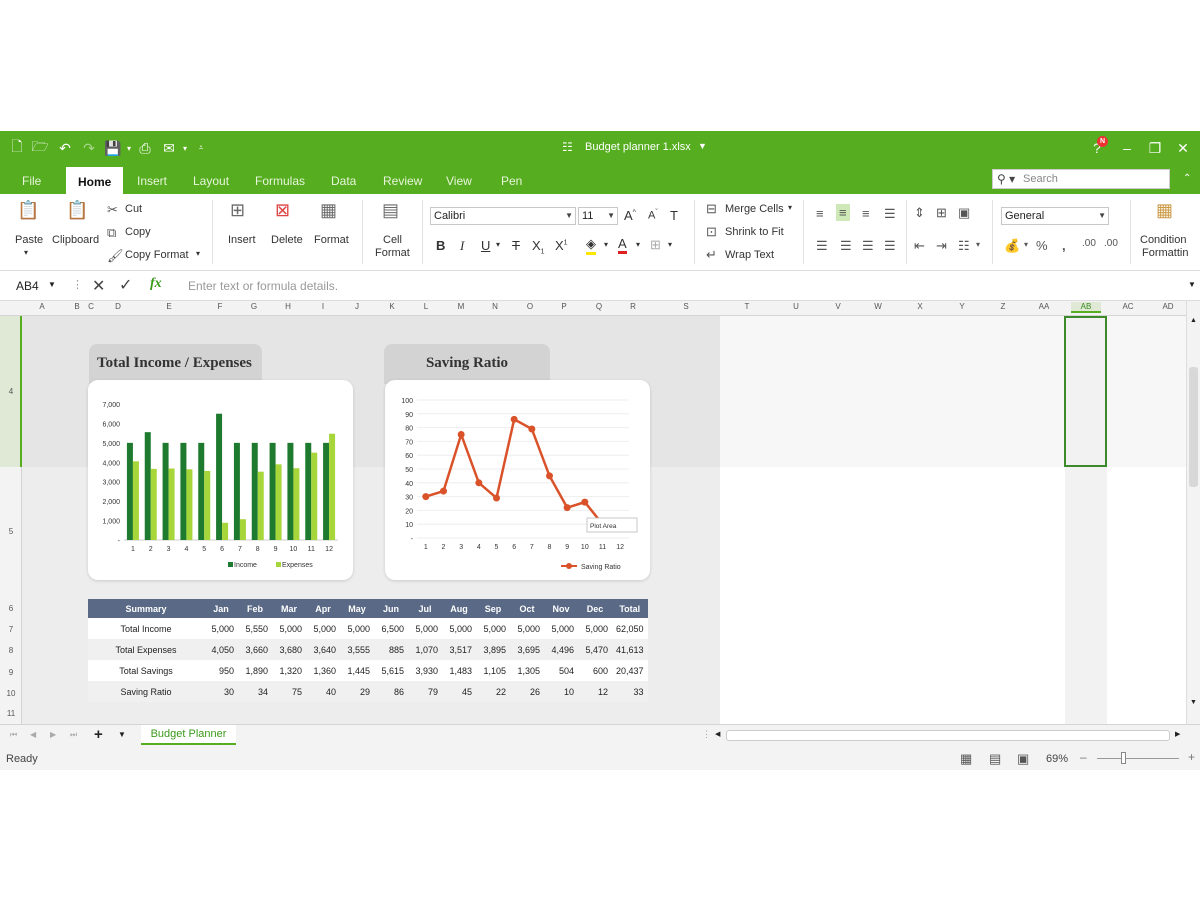 The image size is (1200, 900). I want to click on cut-button: Cut, so click(133, 209).